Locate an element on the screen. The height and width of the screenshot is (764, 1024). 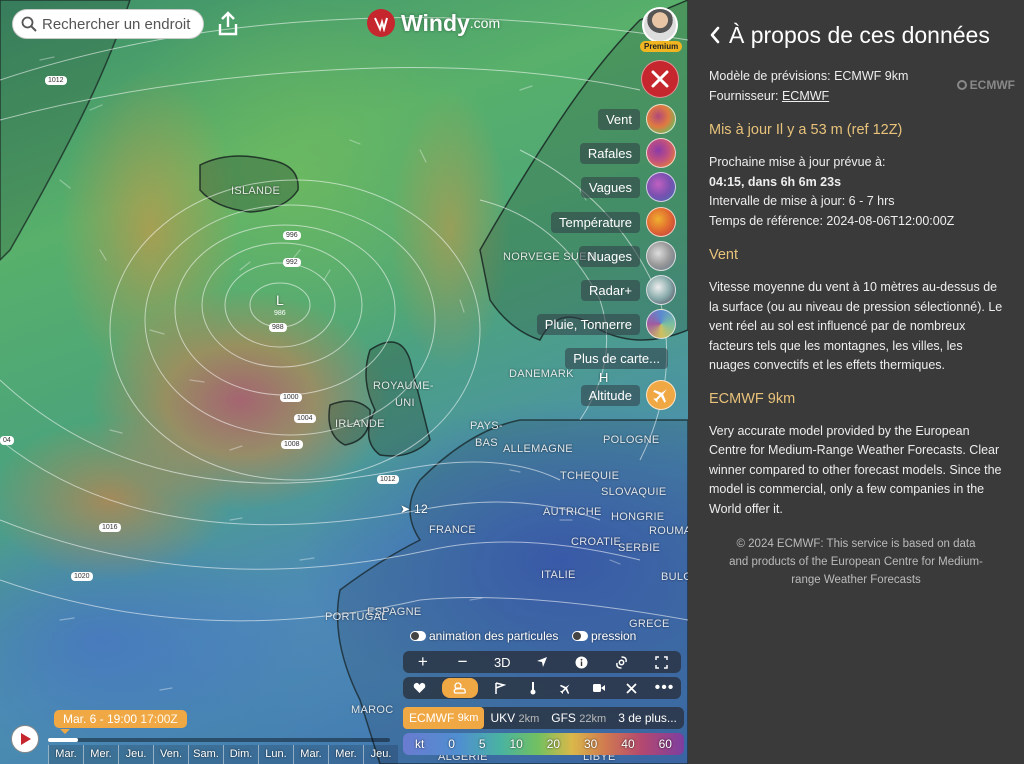
close-button is located at coordinates (660, 79).